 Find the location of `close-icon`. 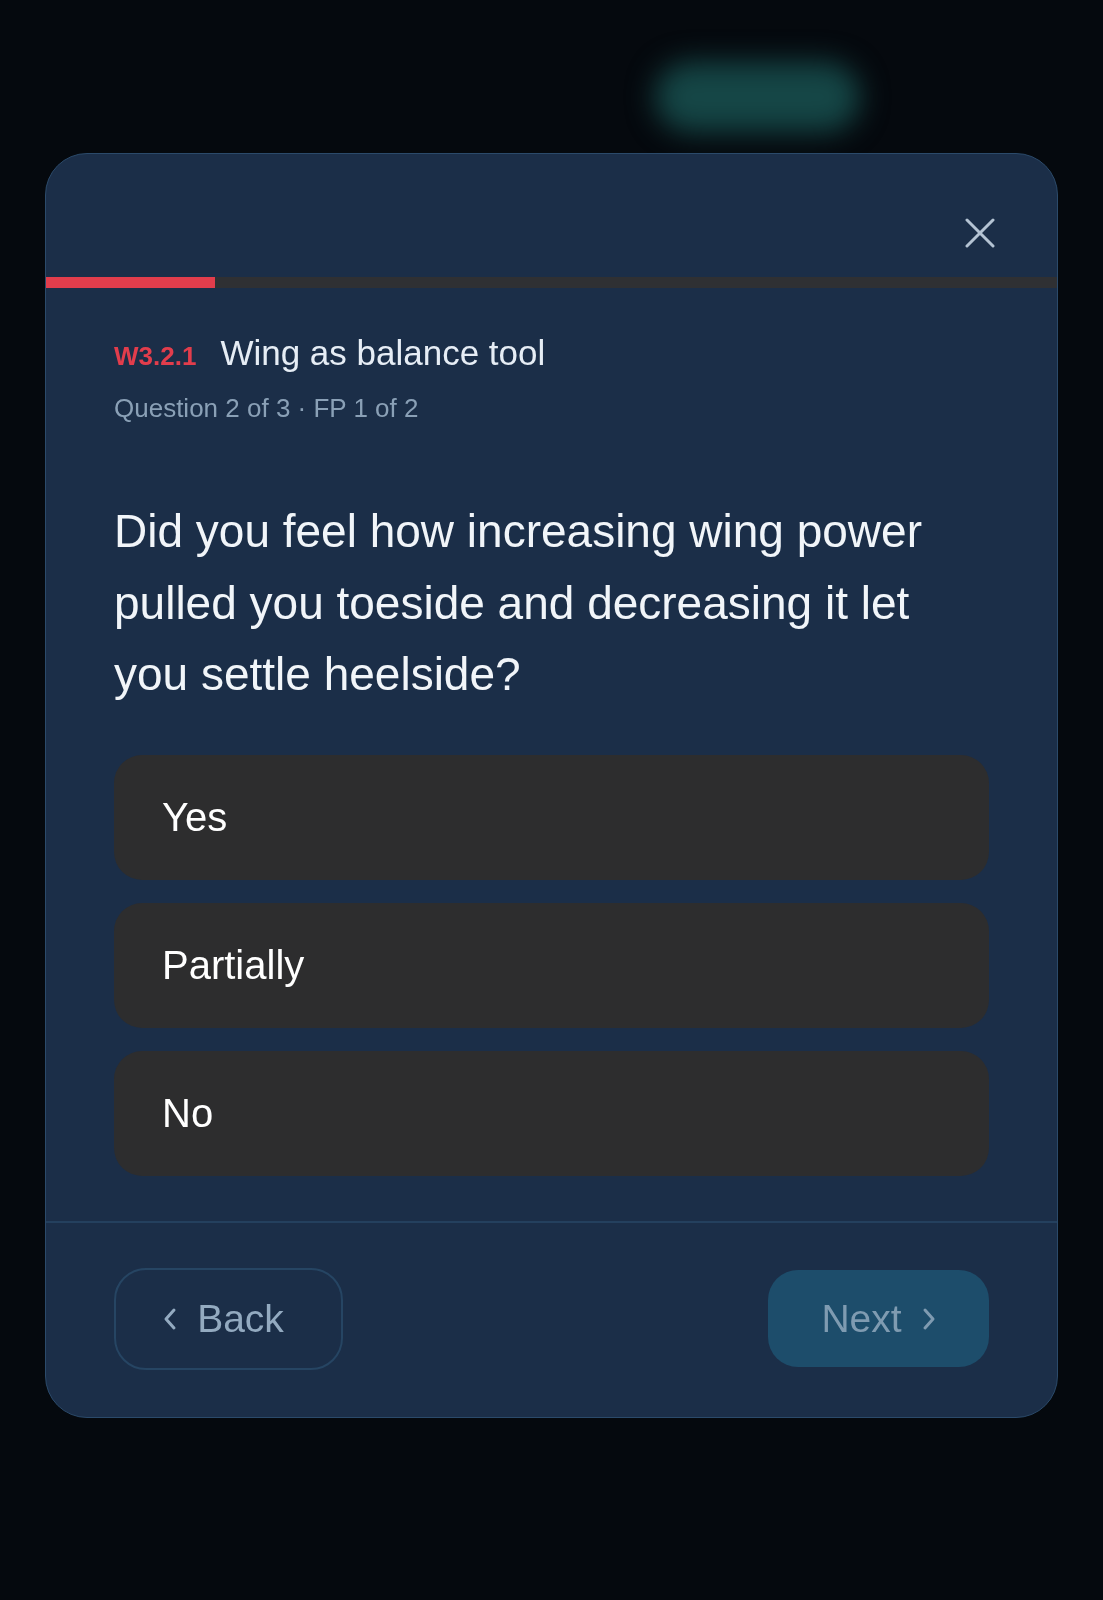

close-icon is located at coordinates (980, 233).